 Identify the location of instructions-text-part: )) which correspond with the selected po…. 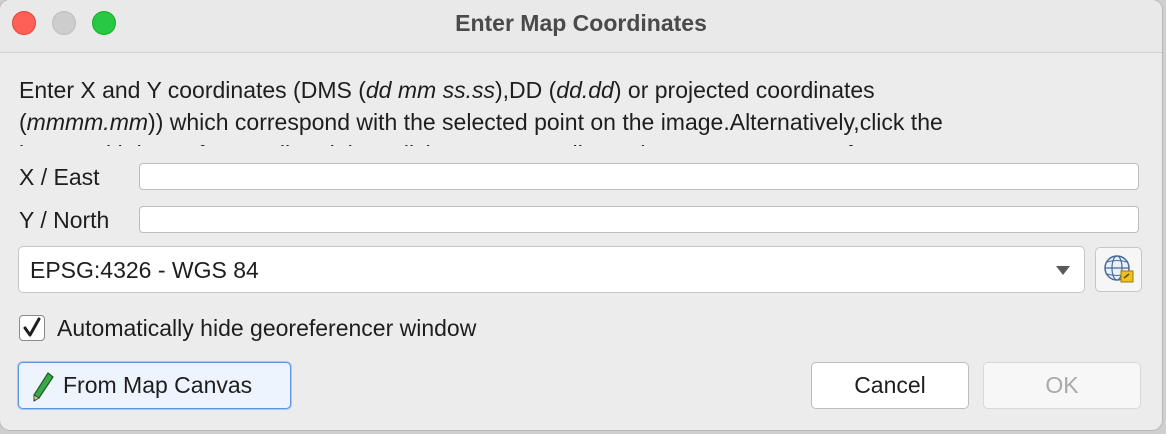
(545, 122).